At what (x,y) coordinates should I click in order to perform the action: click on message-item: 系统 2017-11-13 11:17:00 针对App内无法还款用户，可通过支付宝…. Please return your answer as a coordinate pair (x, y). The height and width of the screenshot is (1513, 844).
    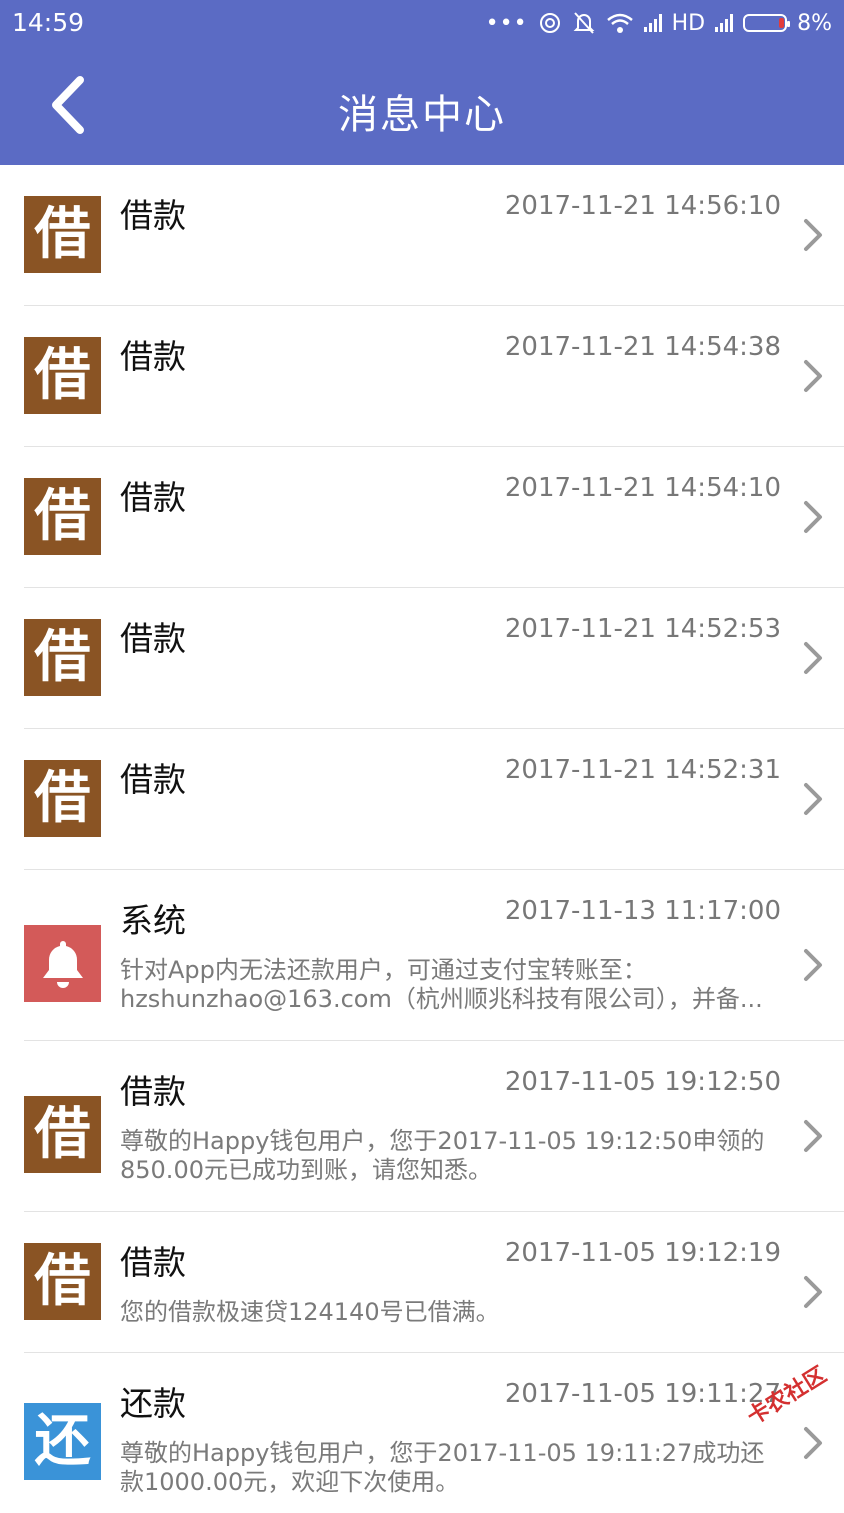
    Looking at the image, I should click on (434, 955).